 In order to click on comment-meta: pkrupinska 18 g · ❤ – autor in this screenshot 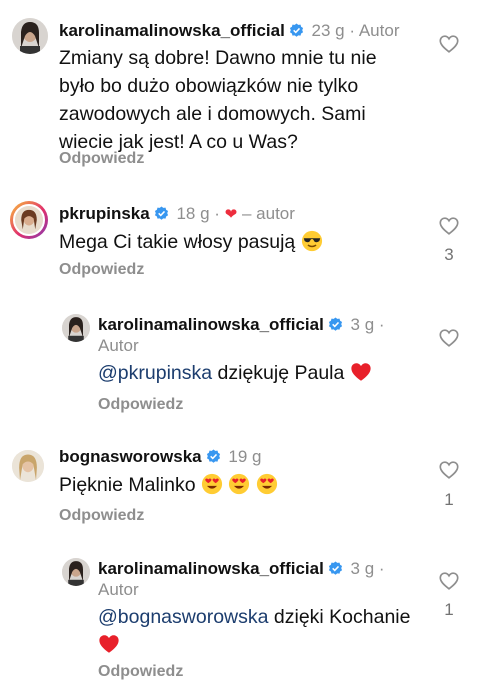, I will do `click(177, 214)`.